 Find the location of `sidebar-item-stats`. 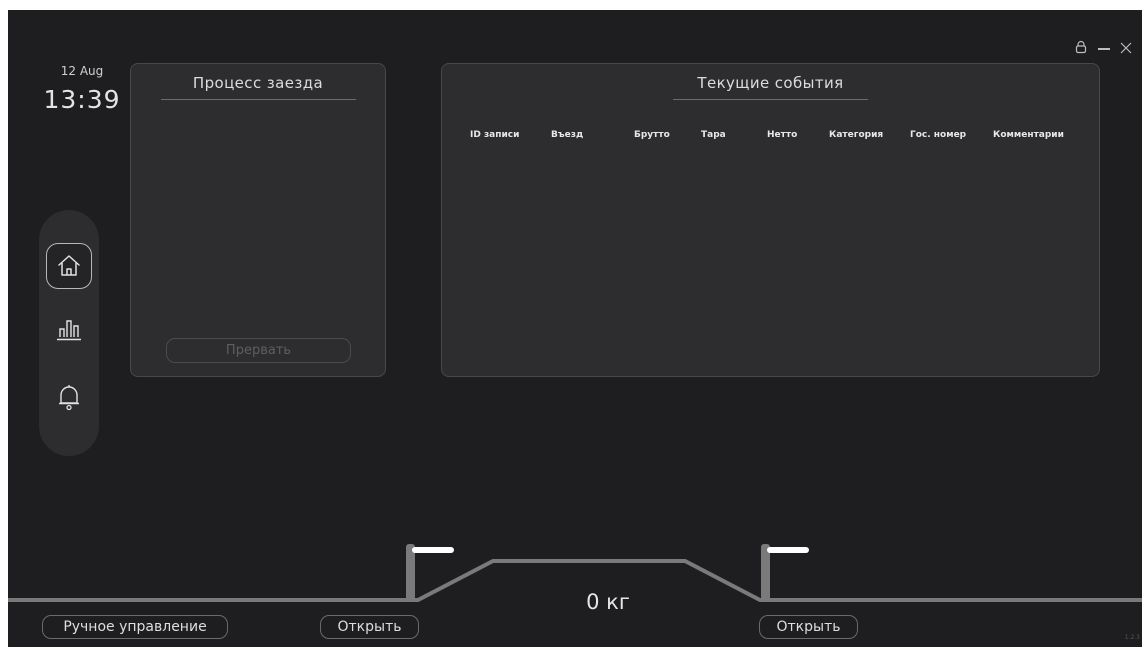

sidebar-item-stats is located at coordinates (69, 329).